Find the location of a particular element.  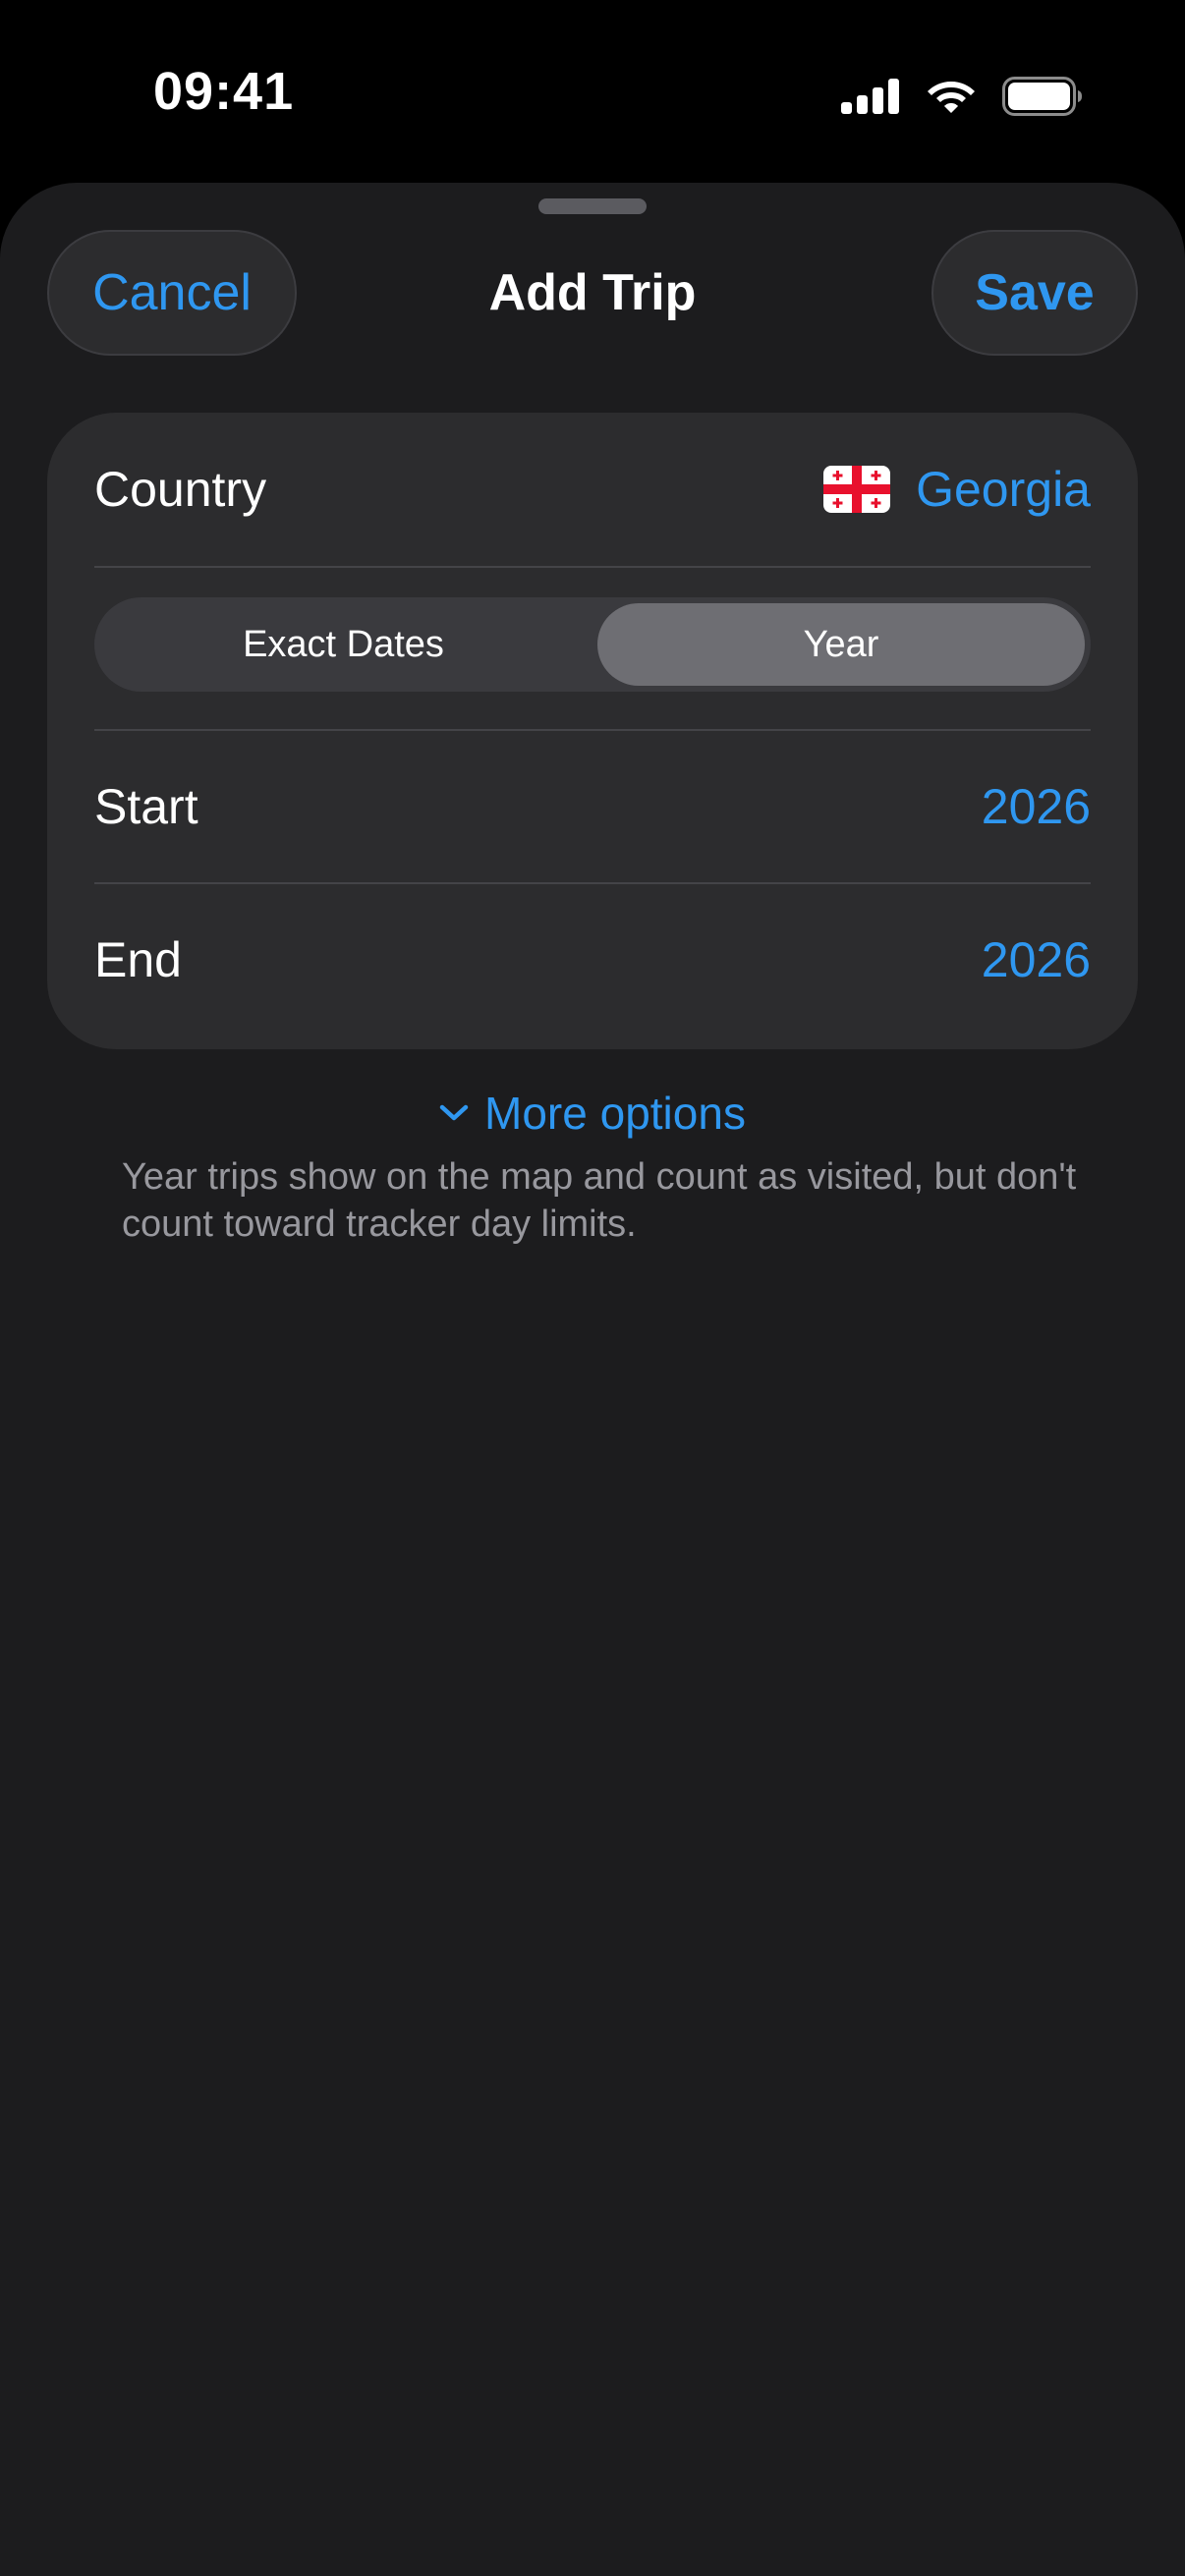

status-bar: 09:41 is located at coordinates (592, 93).